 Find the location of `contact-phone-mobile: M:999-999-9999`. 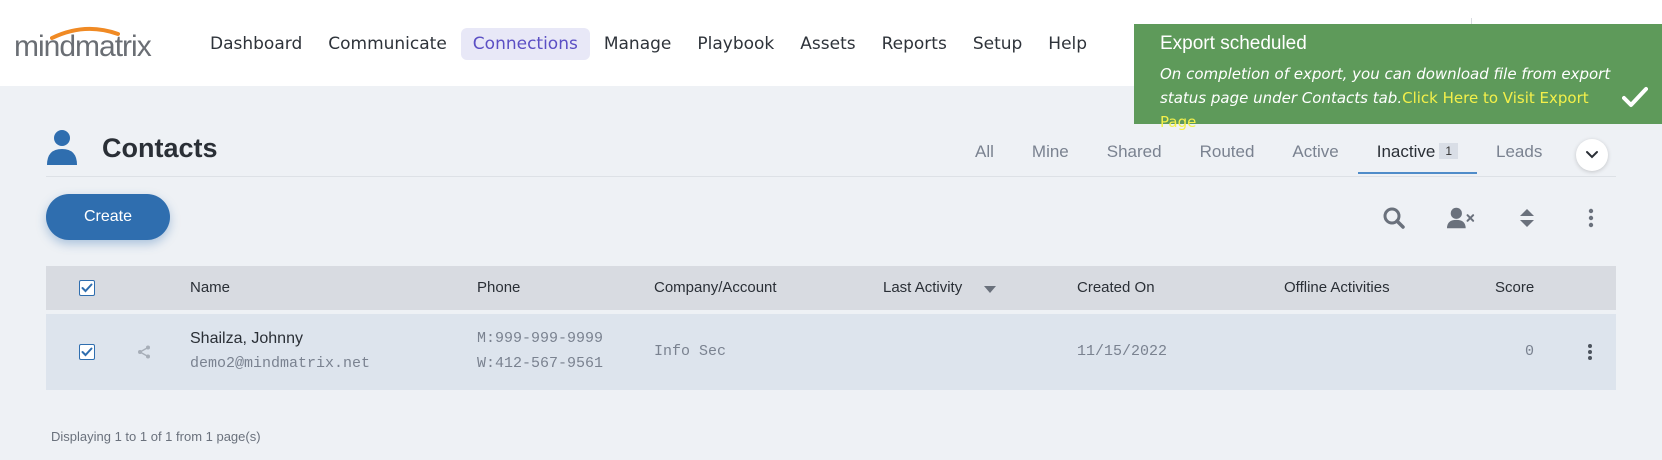

contact-phone-mobile: M:999-999-9999 is located at coordinates (540, 338).